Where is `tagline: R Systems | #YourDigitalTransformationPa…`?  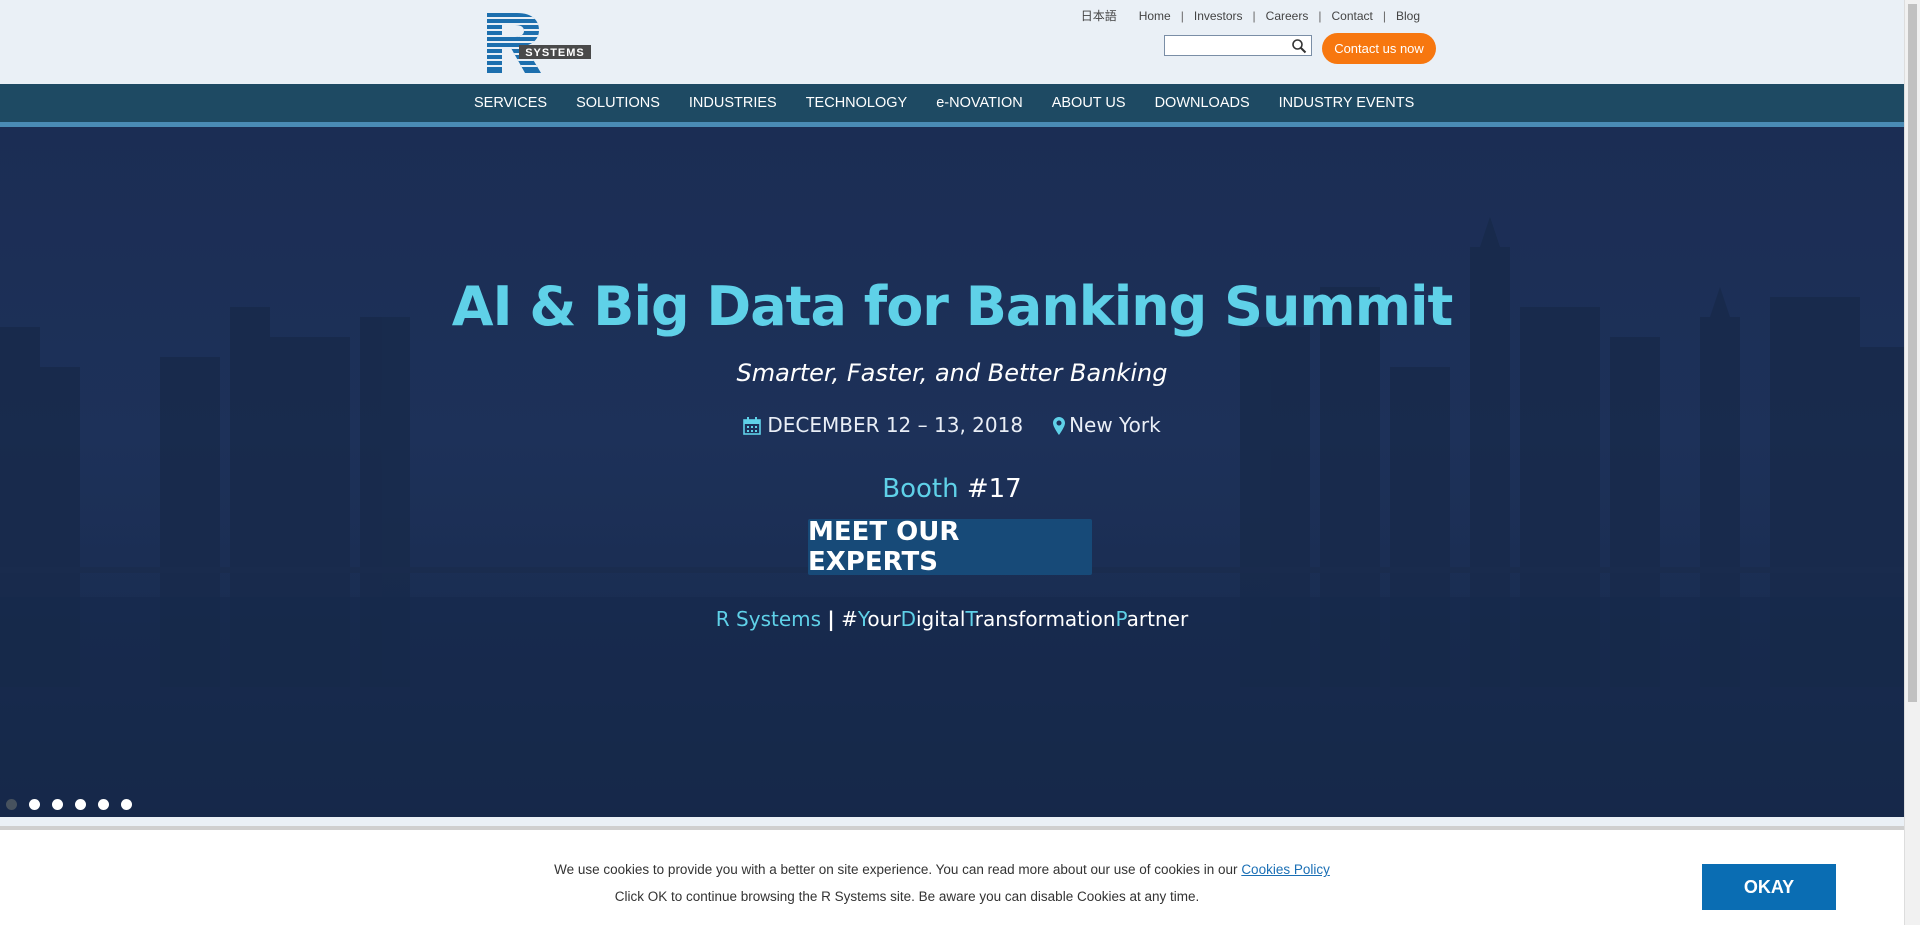
tagline: R Systems | #YourDigitalTransformationPa… is located at coordinates (952, 619).